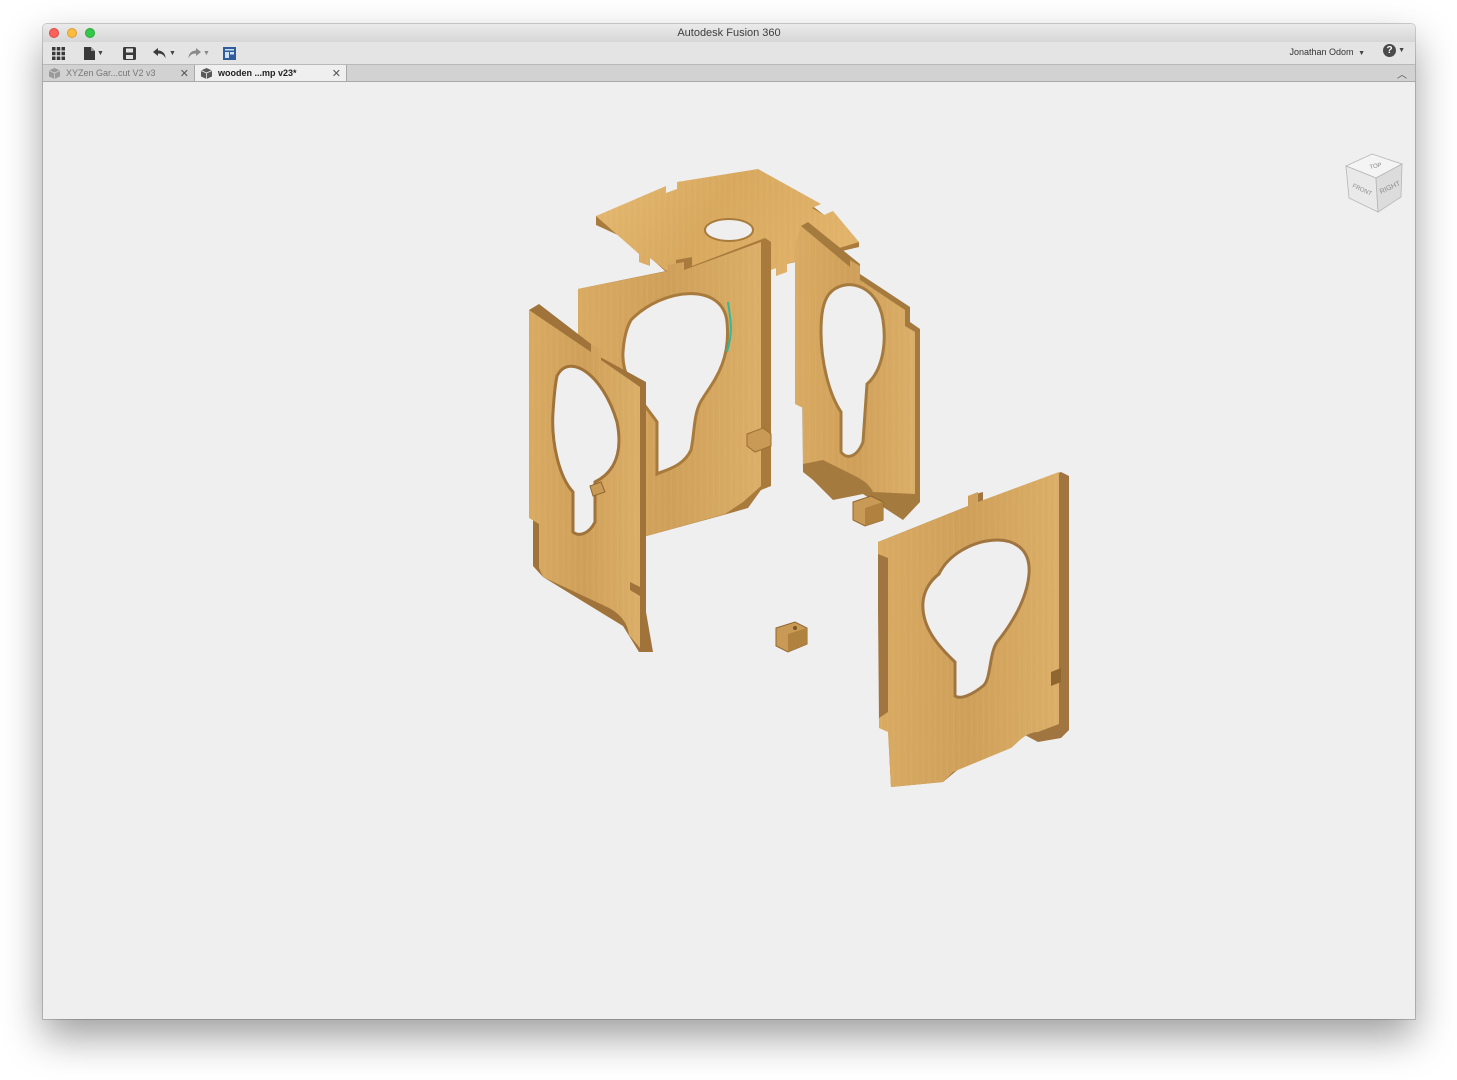 The height and width of the screenshot is (1080, 1457). Describe the element at coordinates (89, 53) in the screenshot. I see `file-icon` at that location.